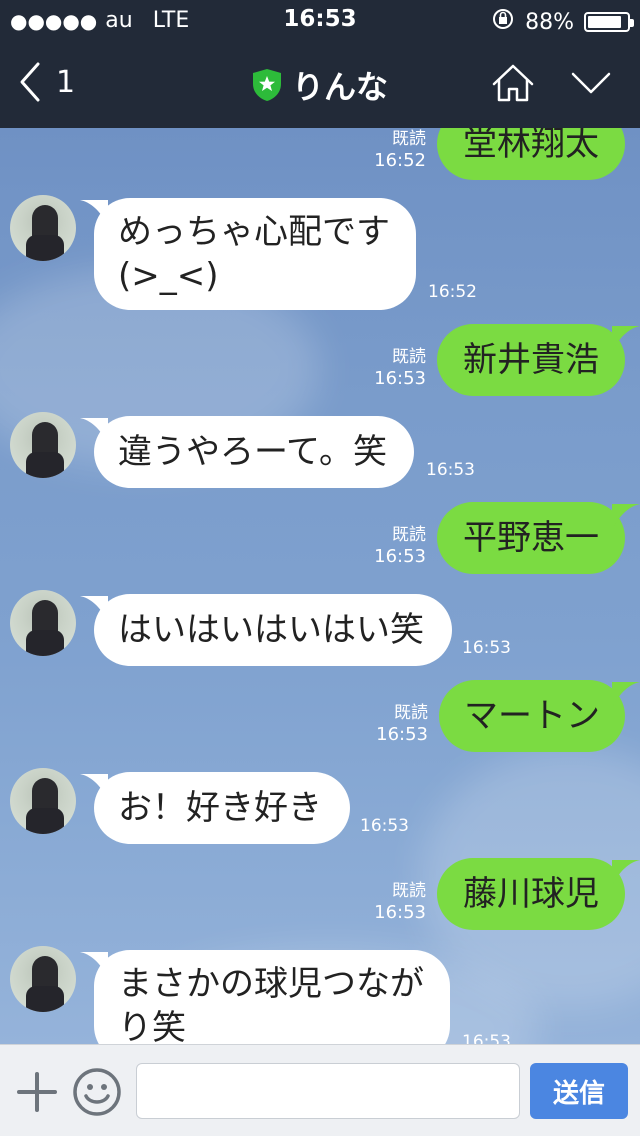 The image size is (640, 1136). I want to click on battery-percent: 88%, so click(549, 22).